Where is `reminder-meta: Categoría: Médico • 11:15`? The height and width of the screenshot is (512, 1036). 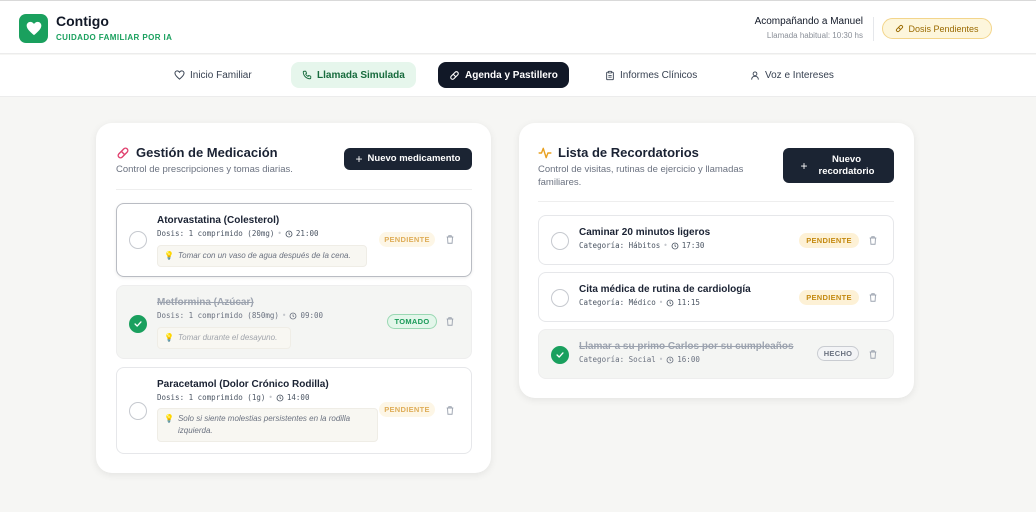
reminder-meta: Categoría: Médico • 11:15 is located at coordinates (639, 302).